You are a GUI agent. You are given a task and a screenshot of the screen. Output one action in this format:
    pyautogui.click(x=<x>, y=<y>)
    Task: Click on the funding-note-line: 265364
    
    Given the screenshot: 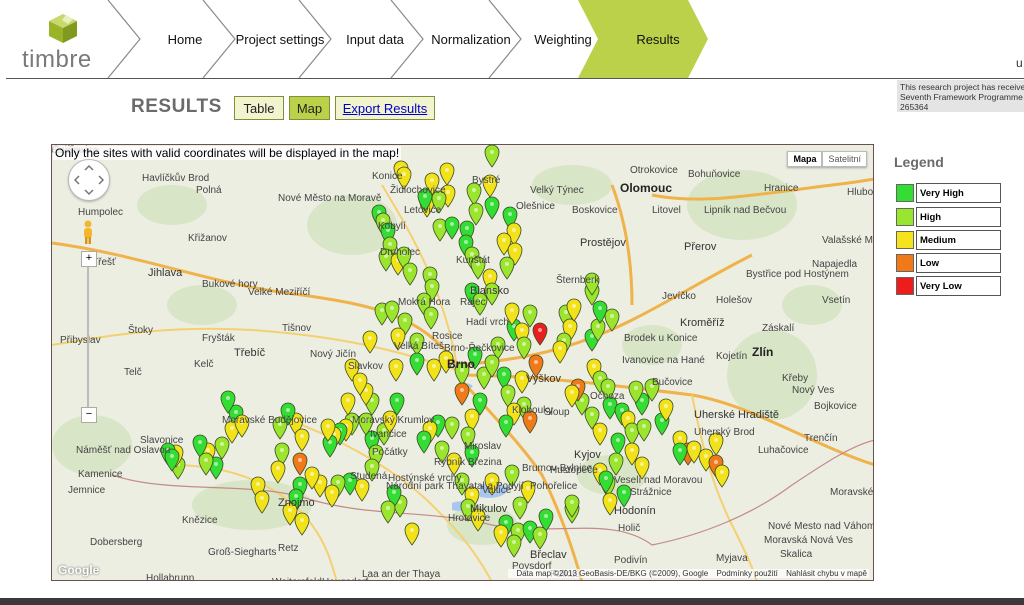 What is the action you would take?
    pyautogui.click(x=914, y=107)
    